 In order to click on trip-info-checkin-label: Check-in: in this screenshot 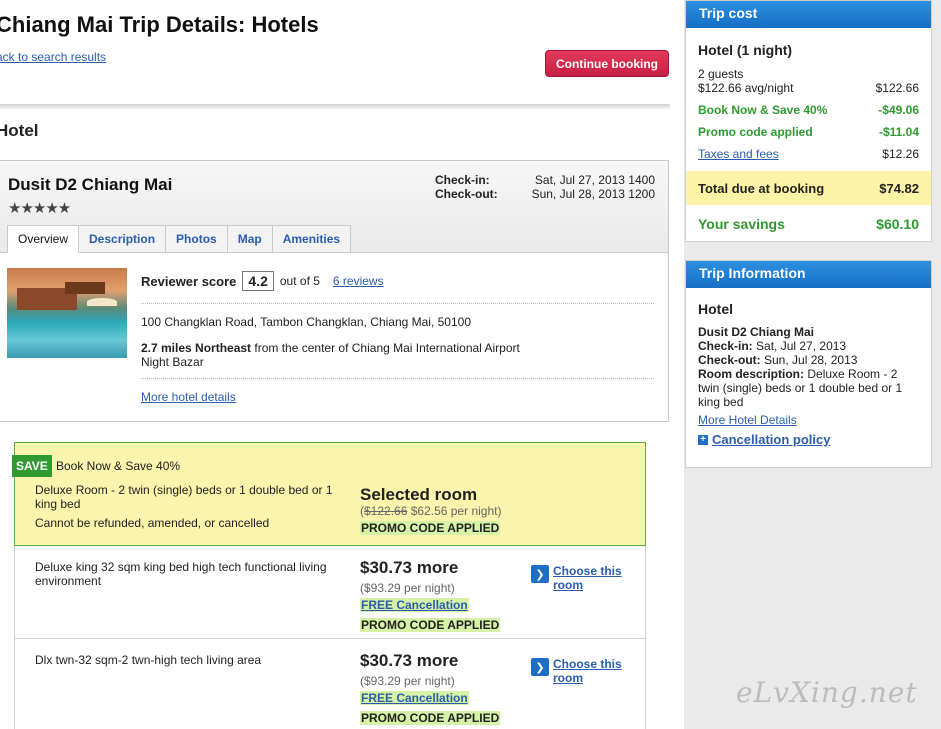, I will do `click(725, 346)`.